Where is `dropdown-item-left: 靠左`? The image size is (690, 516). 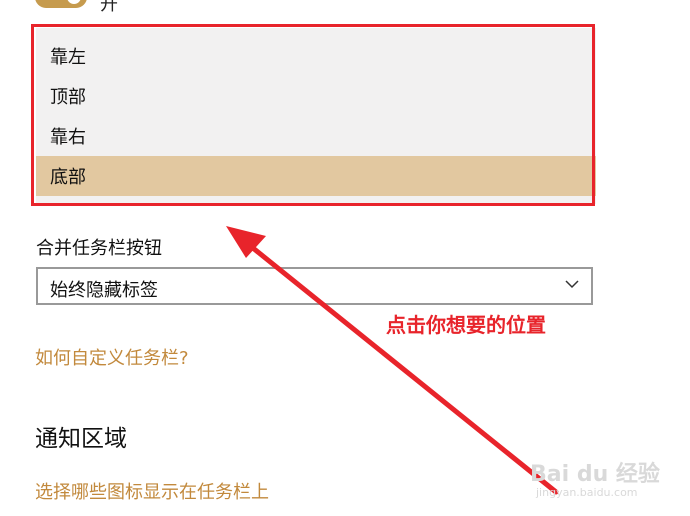 dropdown-item-left: 靠左 is located at coordinates (316, 56).